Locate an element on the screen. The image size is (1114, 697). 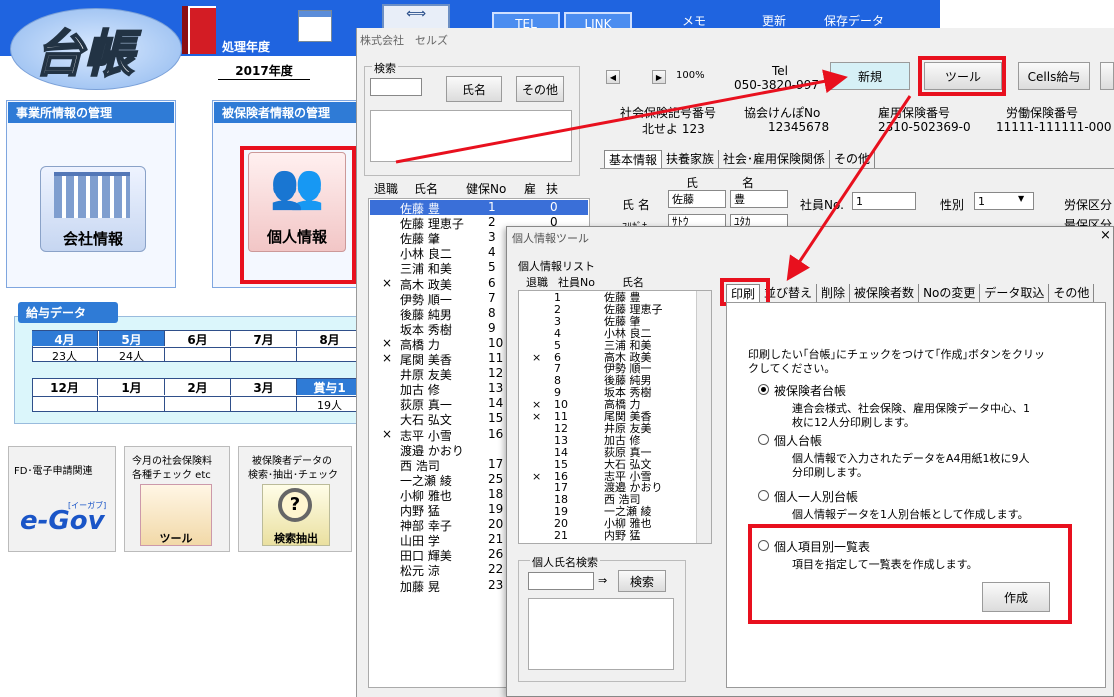
arrow-to-tool-button is located at coordinates (621, 116).